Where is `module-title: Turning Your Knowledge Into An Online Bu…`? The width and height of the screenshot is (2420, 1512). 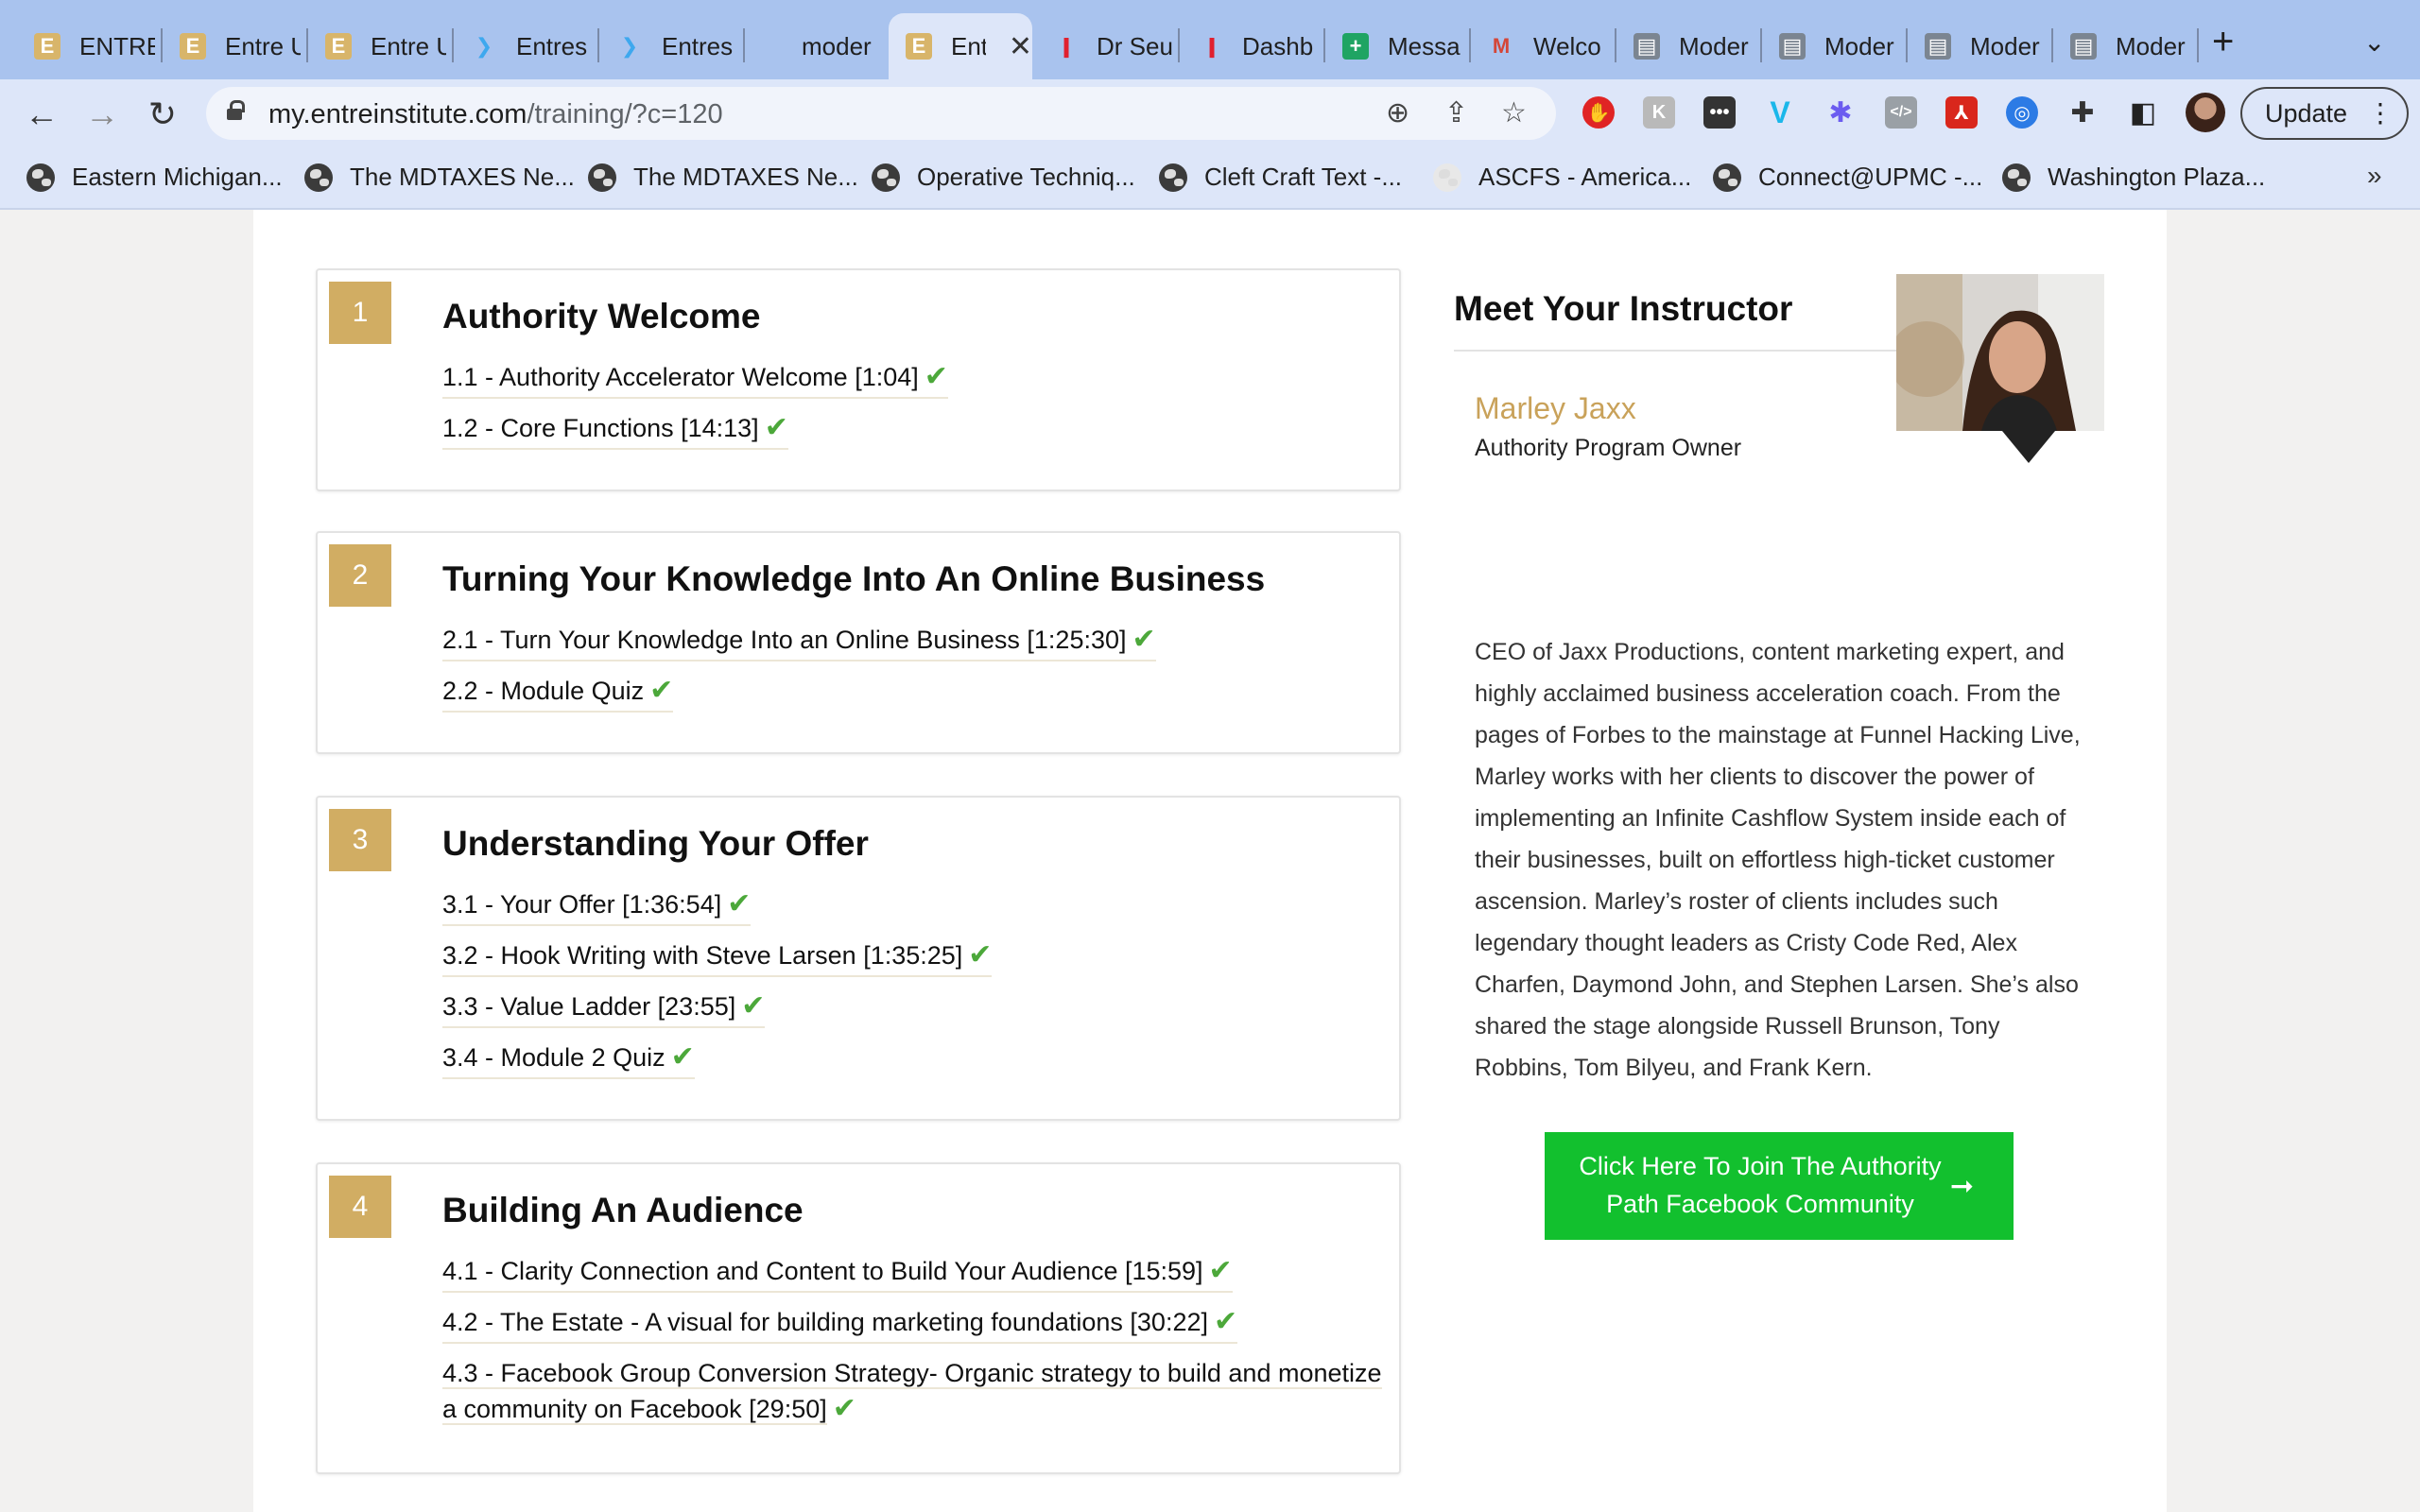
module-title: Turning Your Knowledge Into An Online Bu… is located at coordinates (854, 578).